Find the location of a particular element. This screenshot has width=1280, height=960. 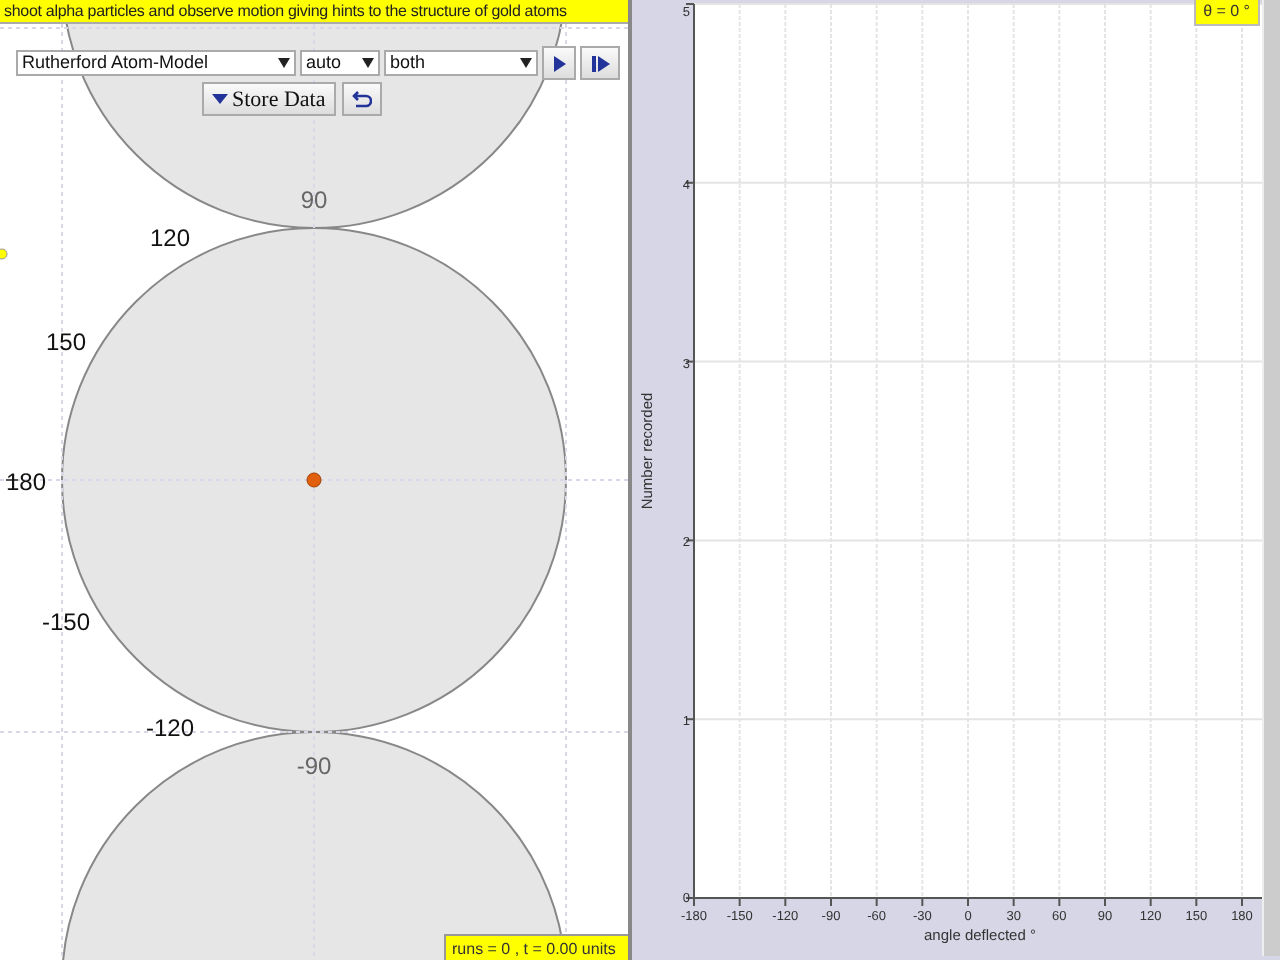

angle-label: 90 is located at coordinates (314, 200).